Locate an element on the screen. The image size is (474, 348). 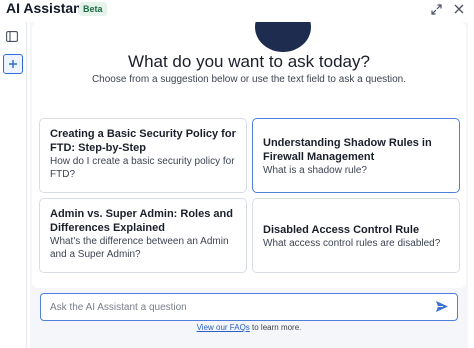
question-input is located at coordinates (240, 307).